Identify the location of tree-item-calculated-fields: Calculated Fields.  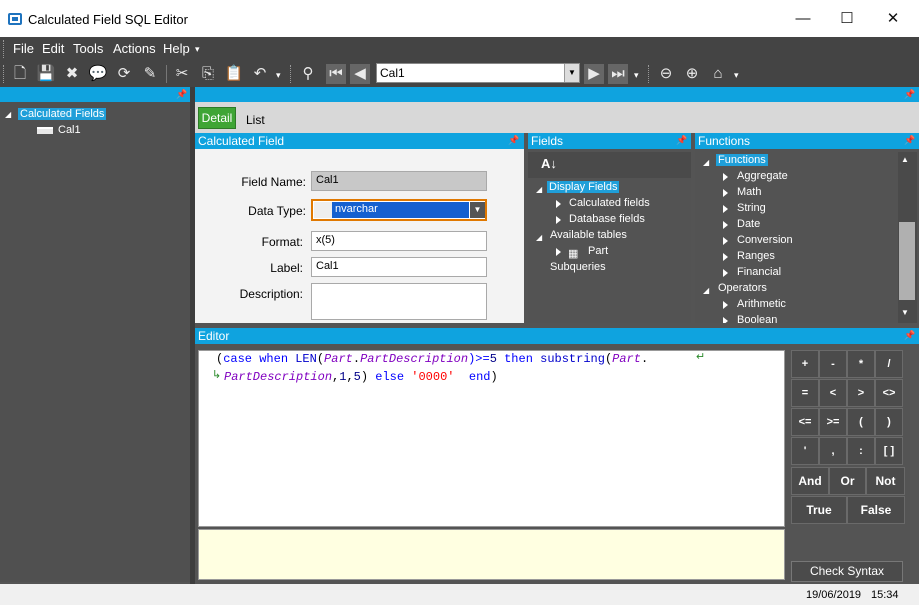
(62, 114).